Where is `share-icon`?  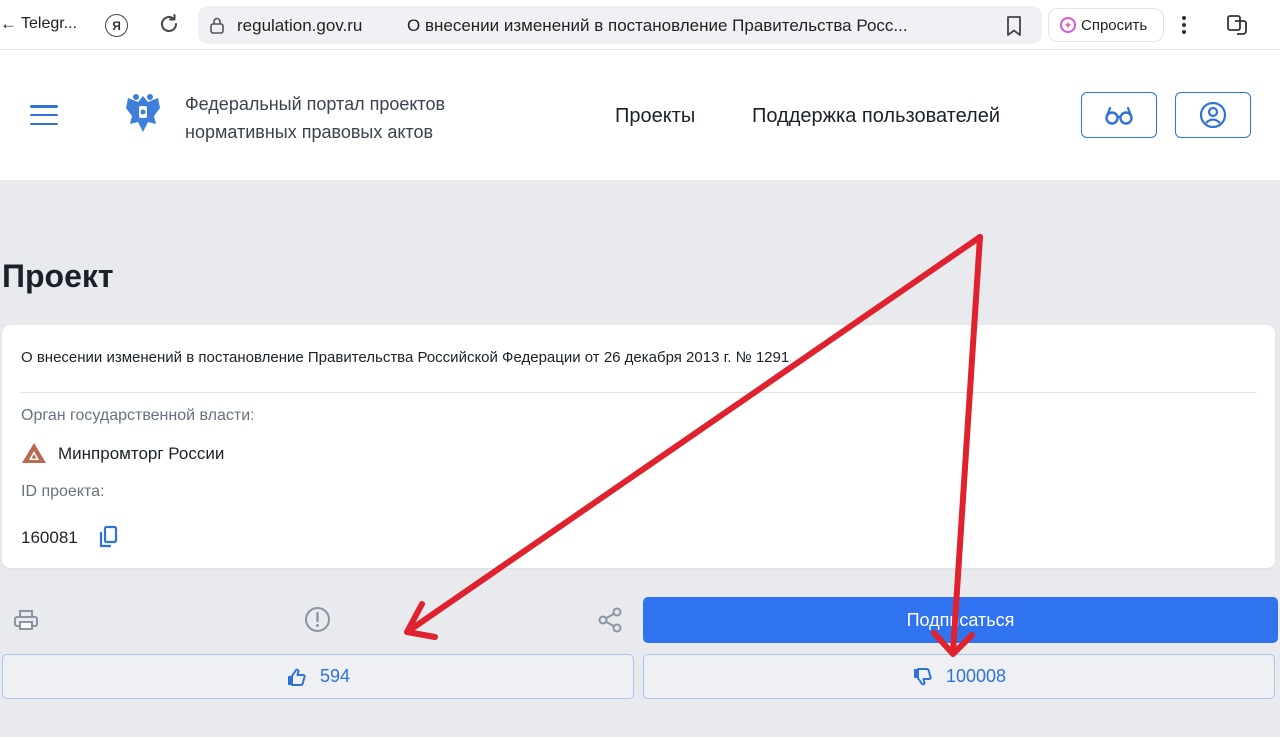
share-icon is located at coordinates (610, 620).